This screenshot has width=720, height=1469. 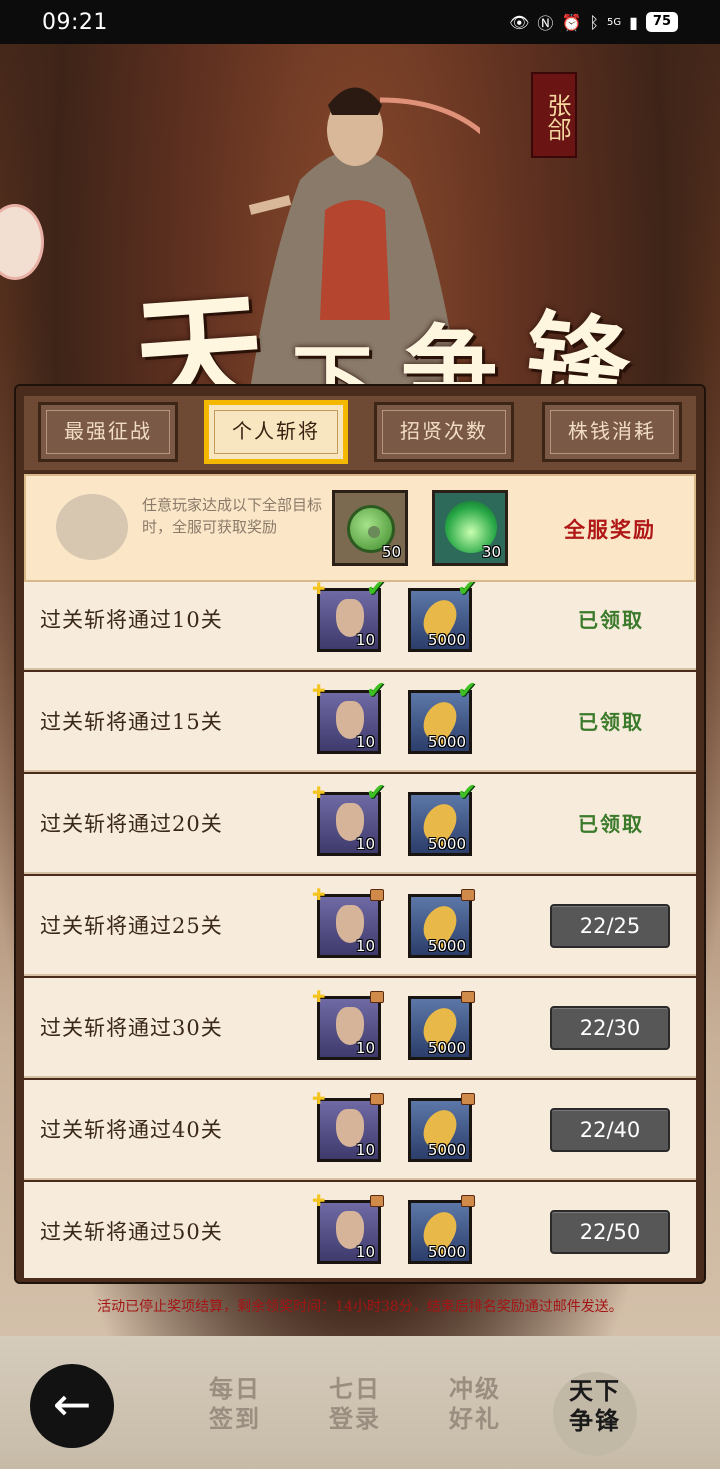 What do you see at coordinates (355, 1388) in the screenshot?
I see `nav-line: 七日` at bounding box center [355, 1388].